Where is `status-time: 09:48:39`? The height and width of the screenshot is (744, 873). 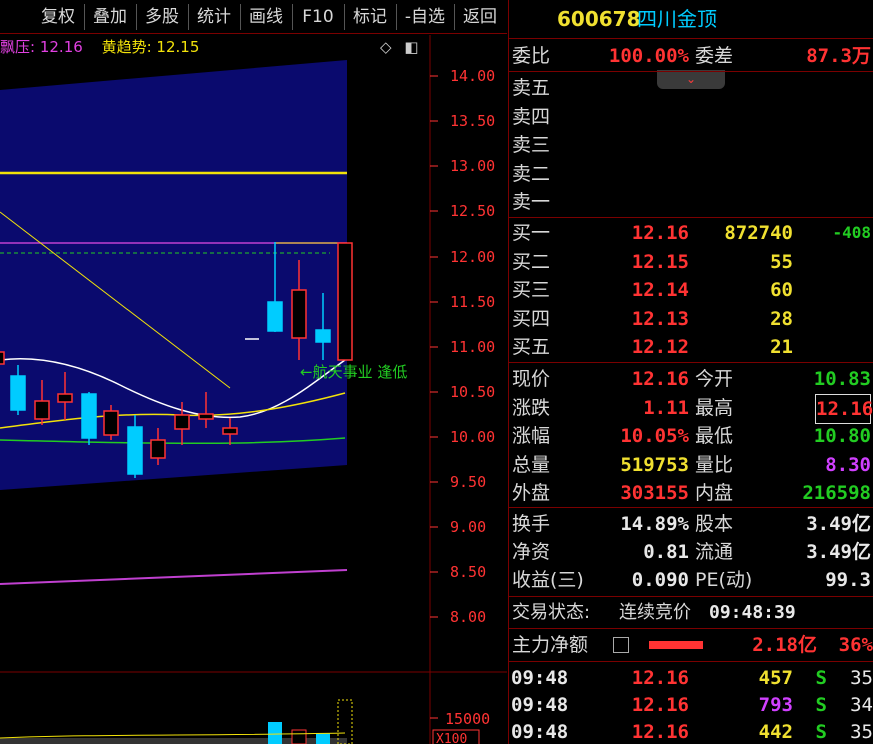
status-time: 09:48:39 is located at coordinates (752, 612).